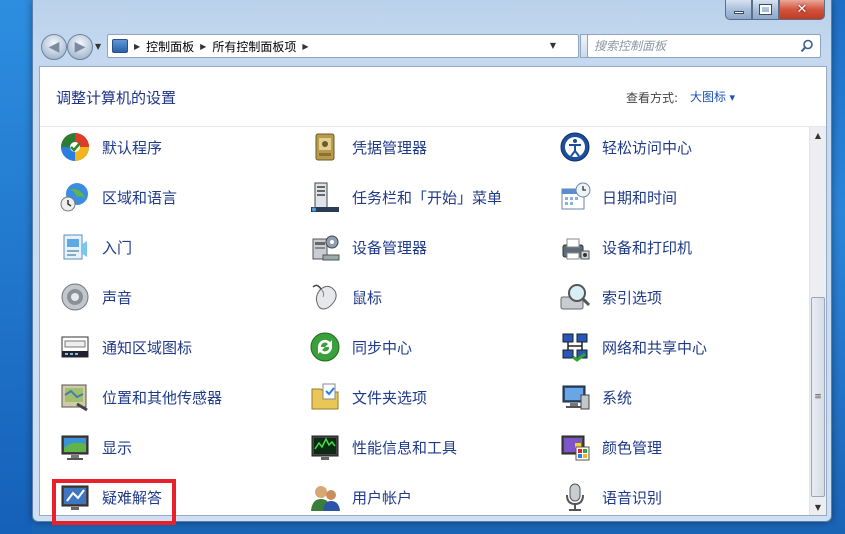 The width and height of the screenshot is (845, 534). Describe the element at coordinates (575, 497) in the screenshot. I see `speech-recognition-icon` at that location.